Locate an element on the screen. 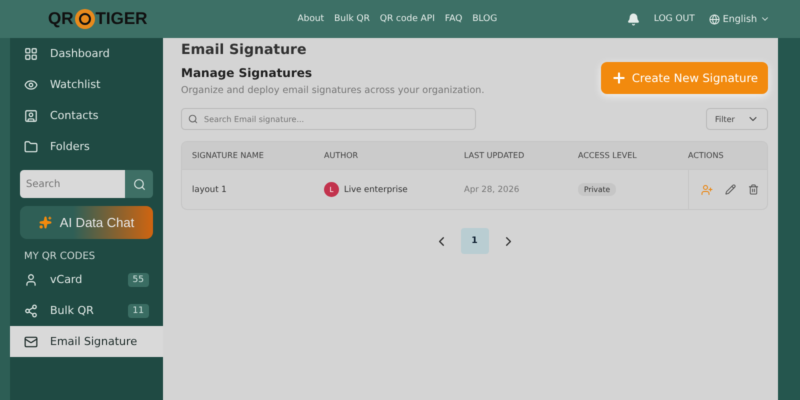  column-header: SIGNATURE NAME is located at coordinates (228, 155).